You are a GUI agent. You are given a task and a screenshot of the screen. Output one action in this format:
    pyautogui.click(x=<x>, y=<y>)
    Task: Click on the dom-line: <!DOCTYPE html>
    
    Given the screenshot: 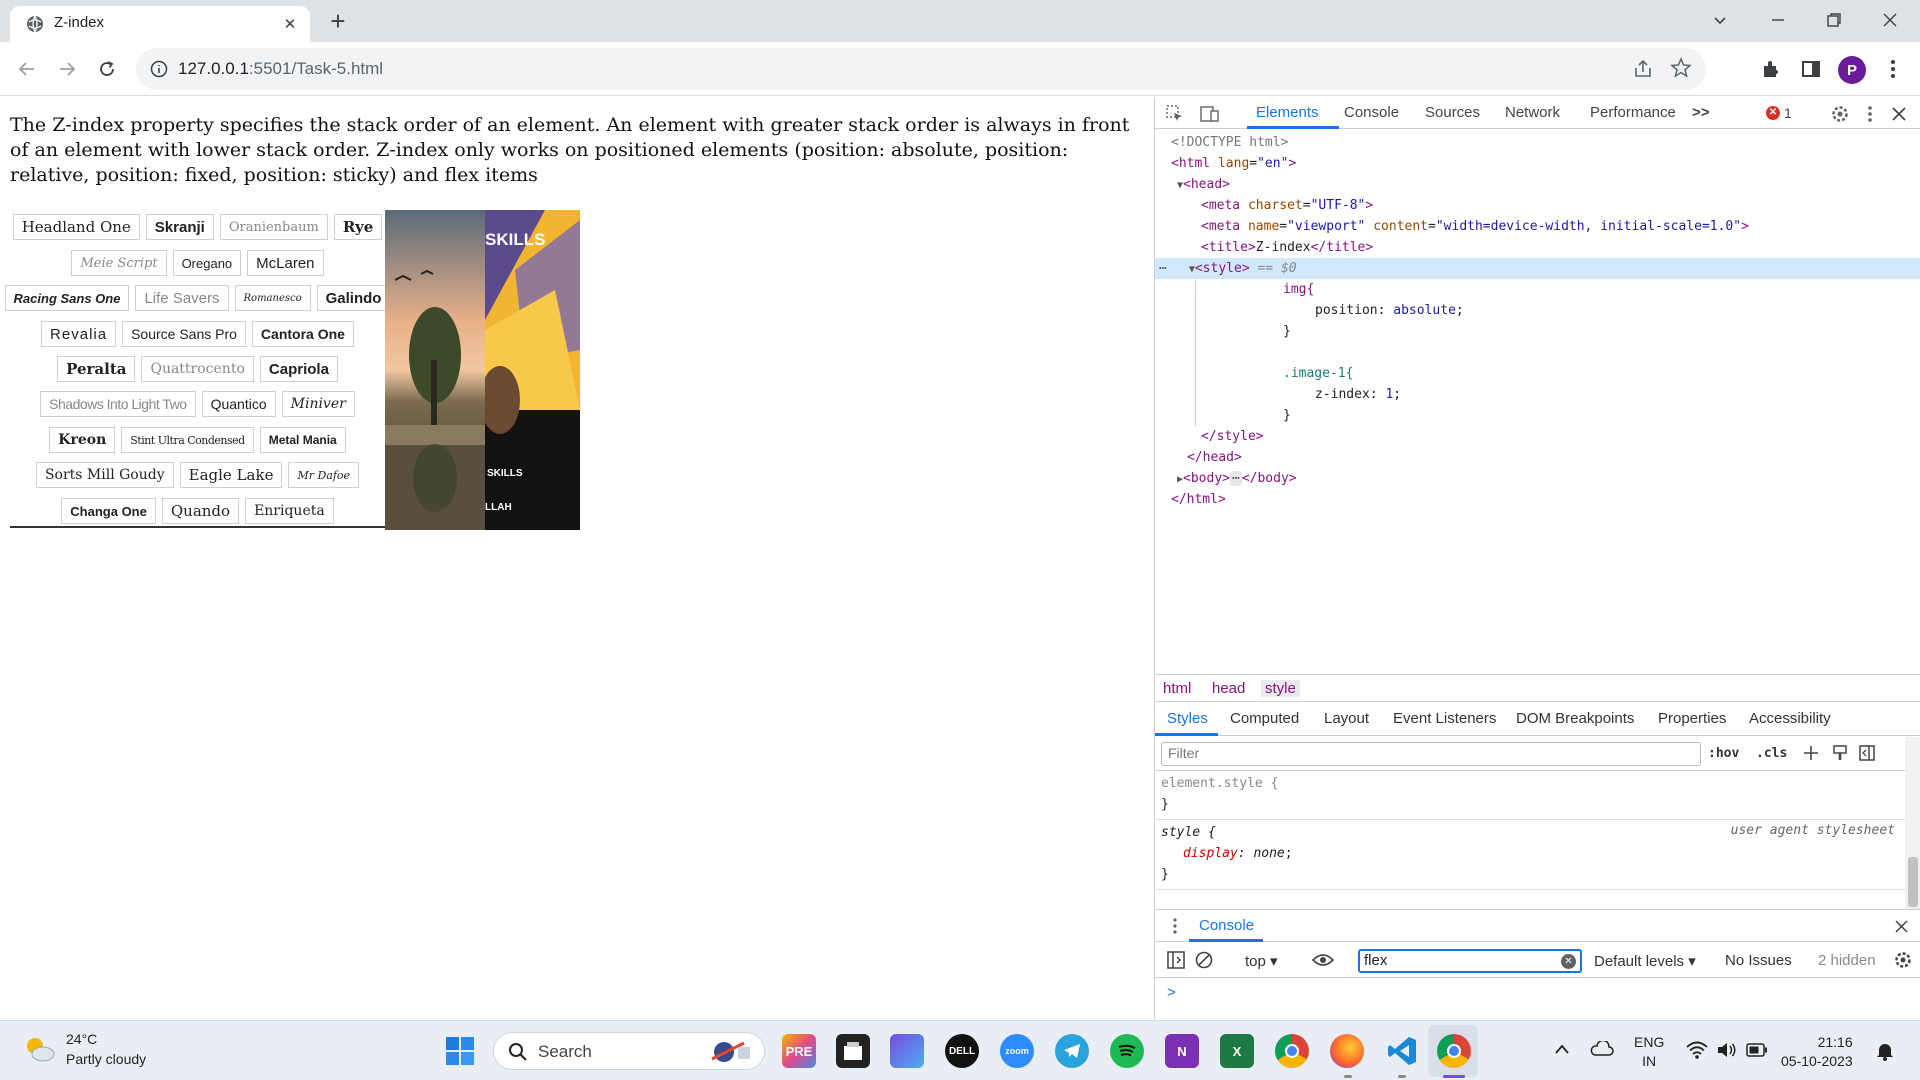 What is the action you would take?
    pyautogui.click(x=1537, y=142)
    